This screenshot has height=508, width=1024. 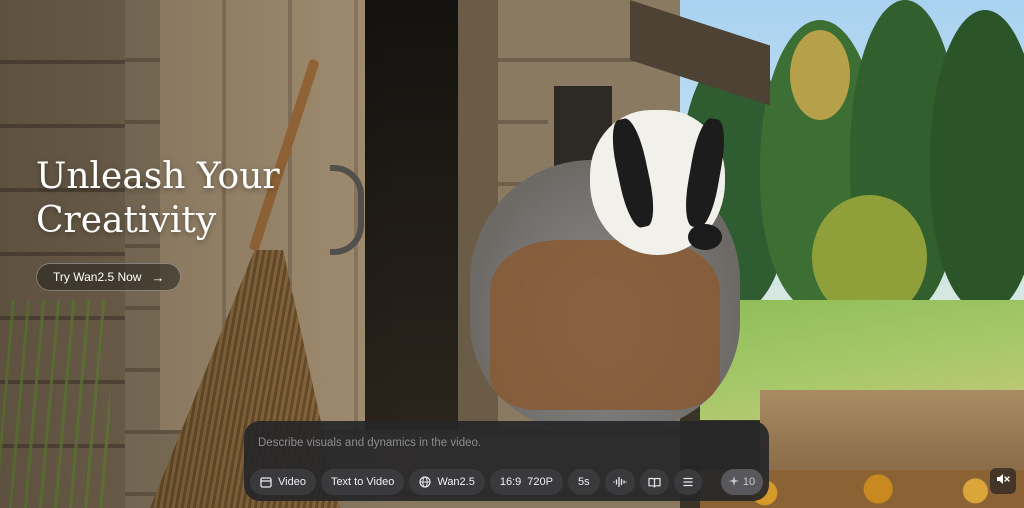 I want to click on globe-icon, so click(x=425, y=482).